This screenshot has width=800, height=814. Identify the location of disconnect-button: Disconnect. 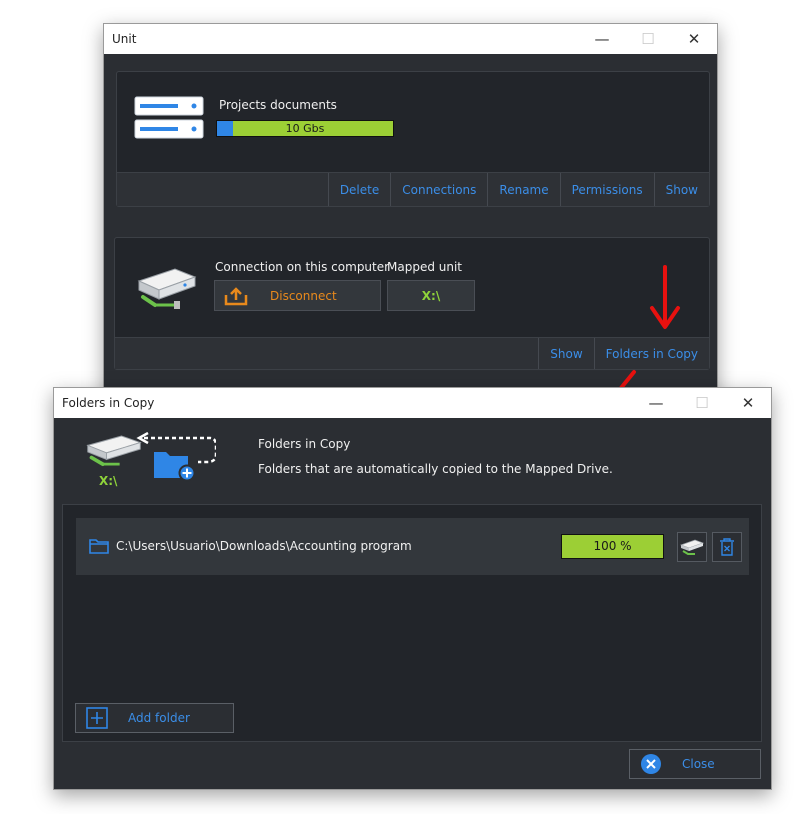
(297, 295).